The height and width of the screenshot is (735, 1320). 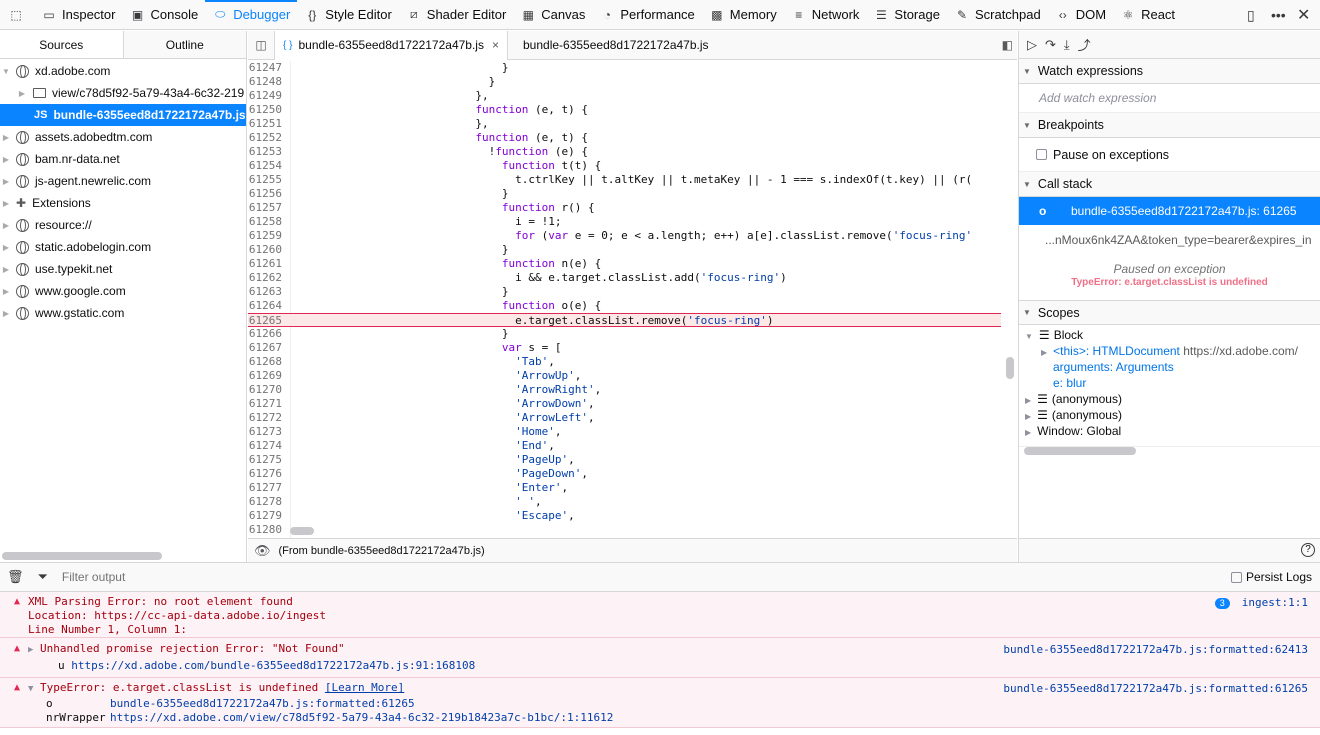 I want to click on code-line: 61254 function t(t) {, so click(x=624, y=166).